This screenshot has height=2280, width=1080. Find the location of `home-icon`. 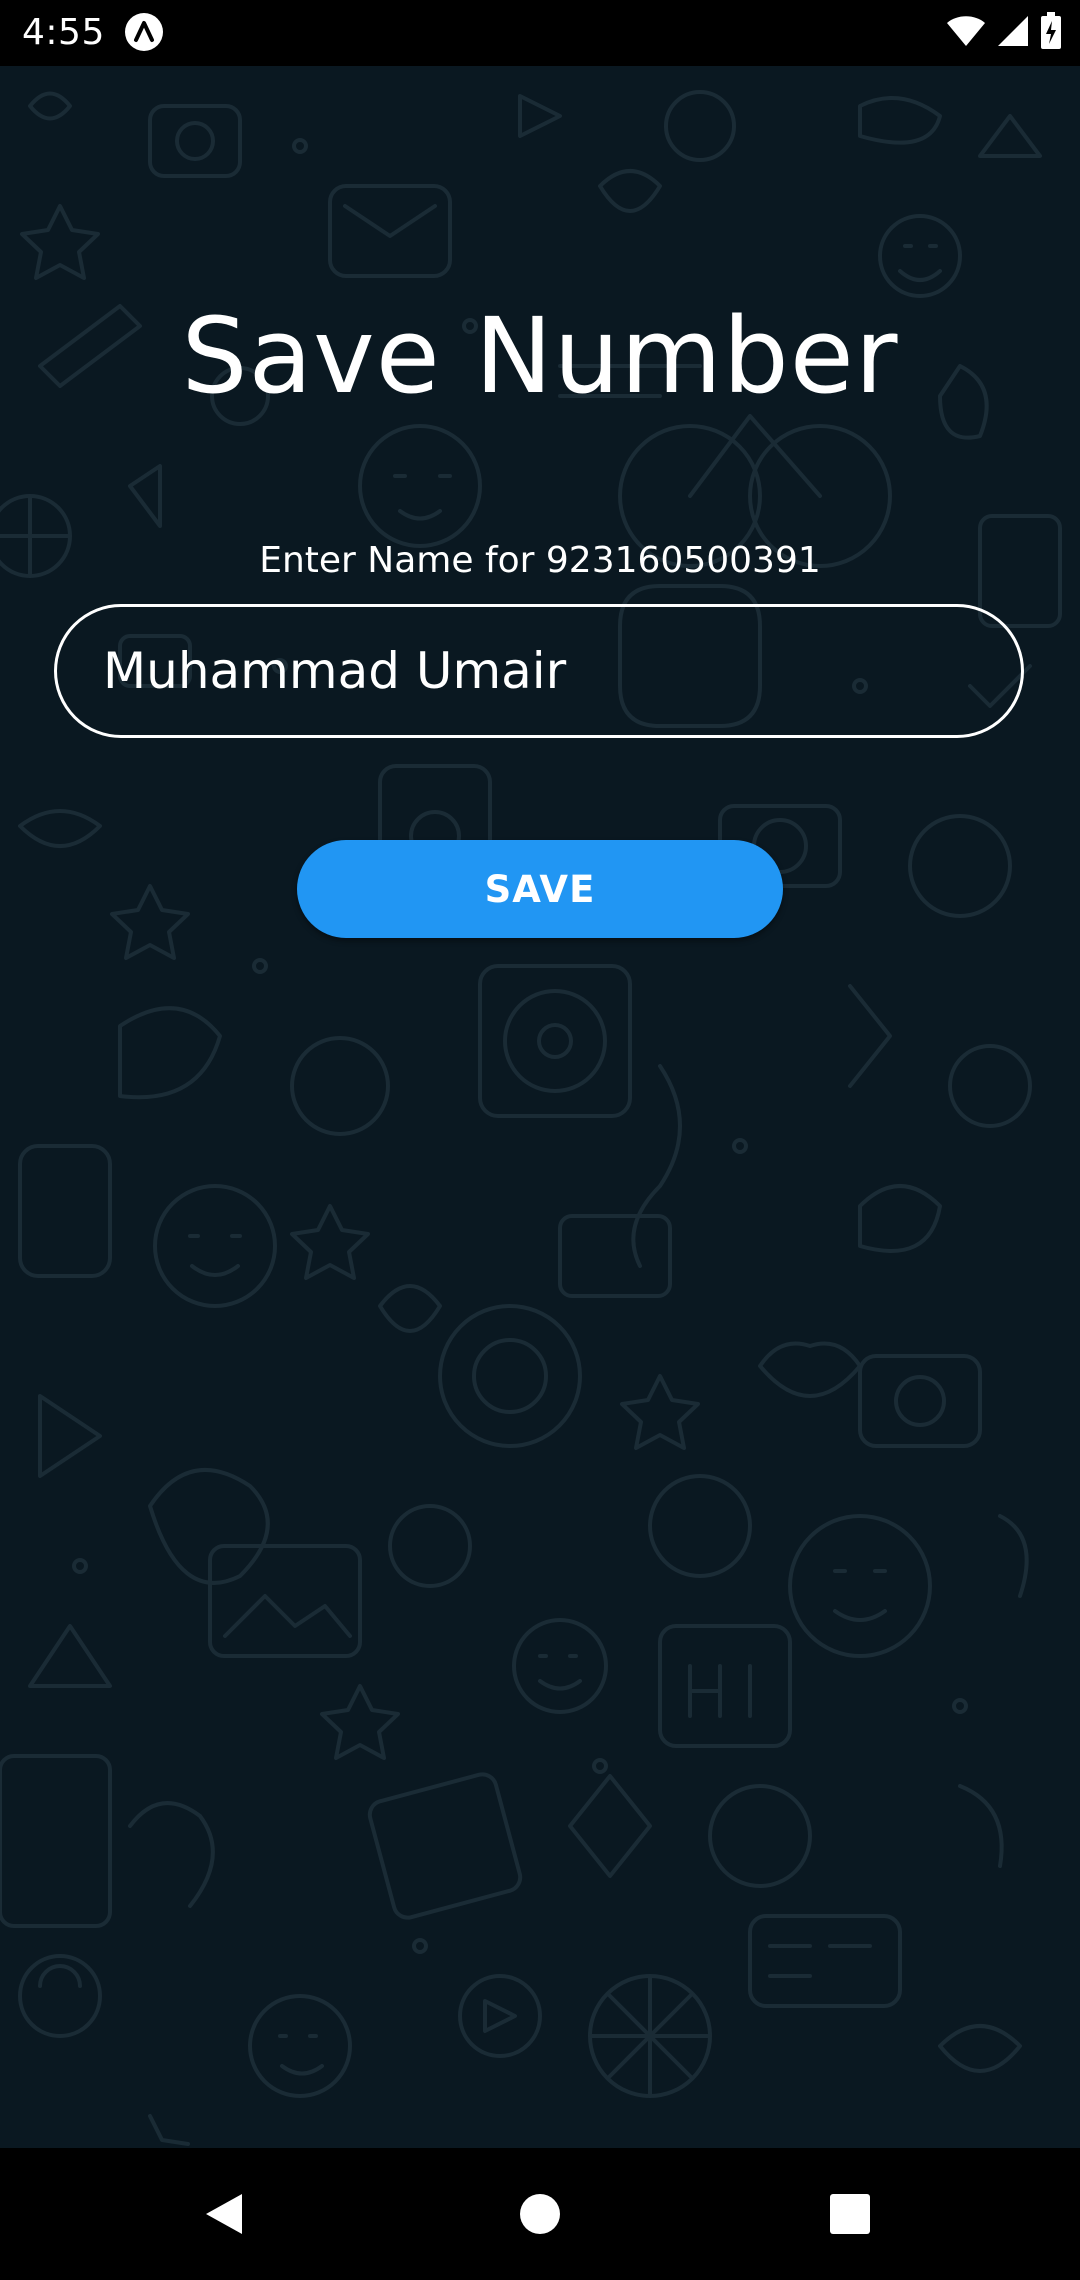

home-icon is located at coordinates (540, 2214).